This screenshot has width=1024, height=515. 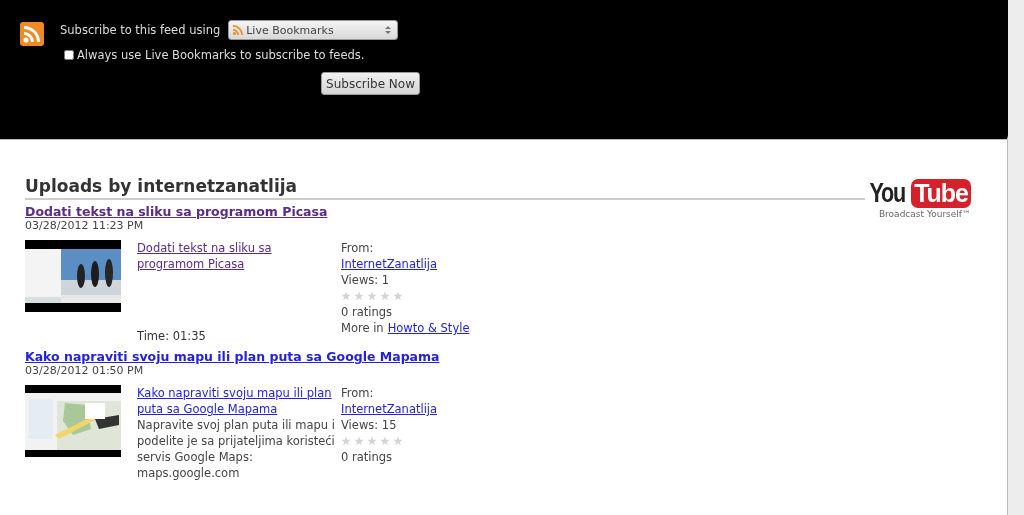 I want to click on logo-tagline: Broadcast Yourself™, so click(x=924, y=214).